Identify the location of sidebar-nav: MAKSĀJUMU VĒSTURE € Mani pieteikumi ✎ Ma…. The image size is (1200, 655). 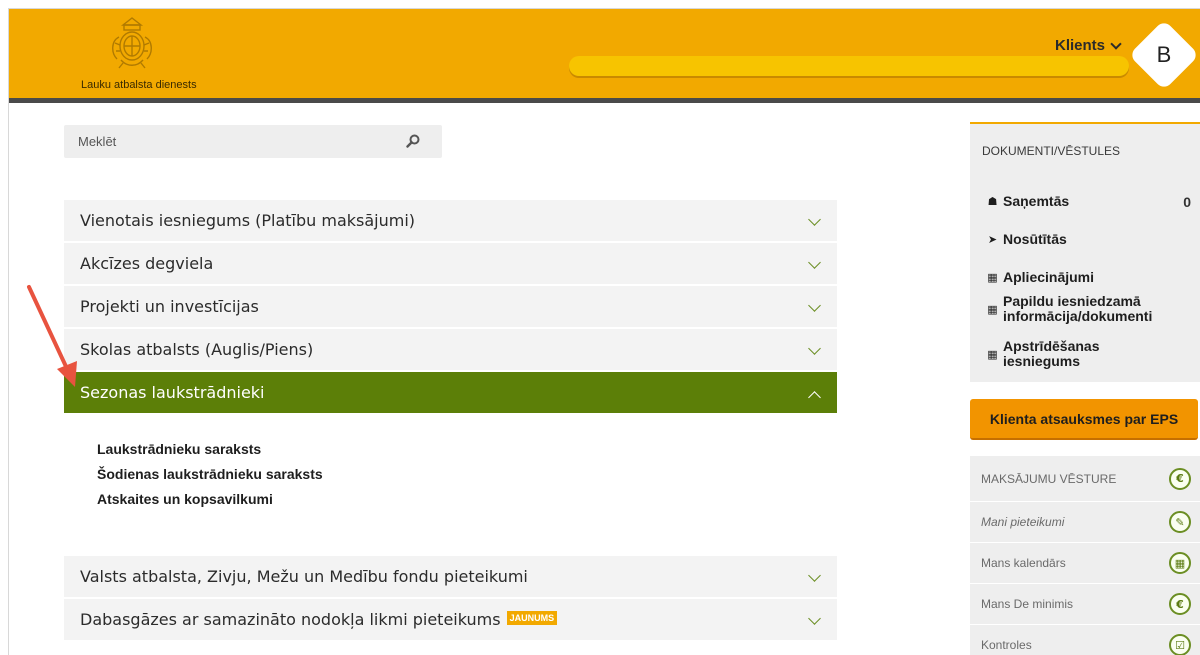
(1085, 555).